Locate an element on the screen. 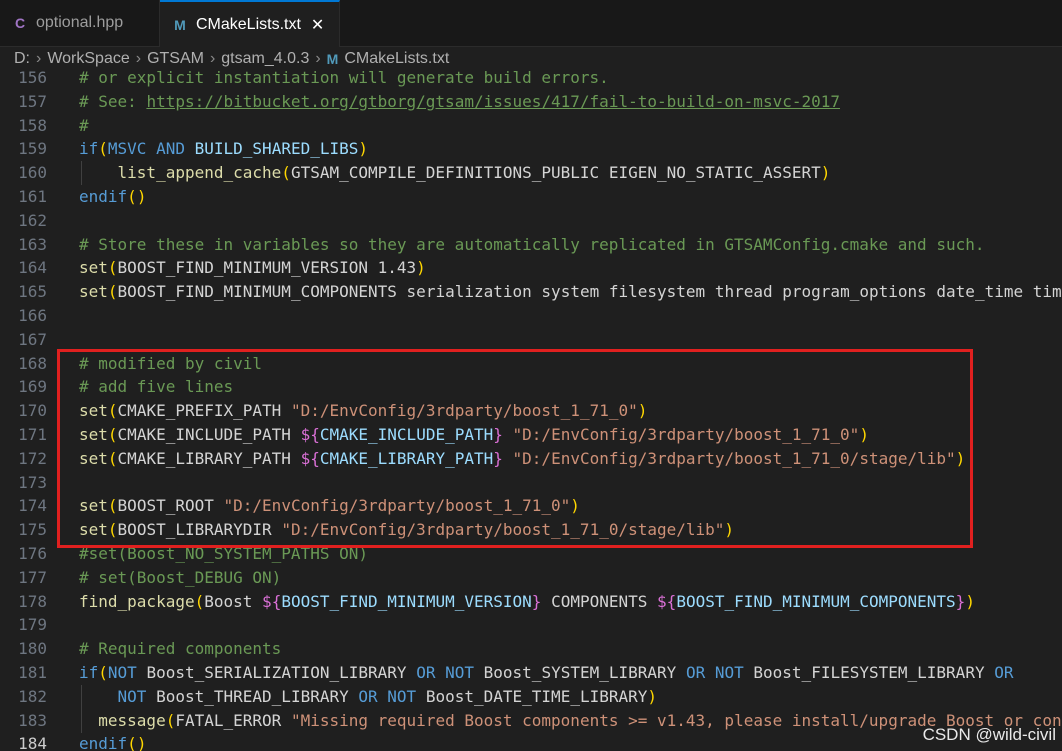 The image size is (1062, 751). line-number: 171 is located at coordinates (32, 434).